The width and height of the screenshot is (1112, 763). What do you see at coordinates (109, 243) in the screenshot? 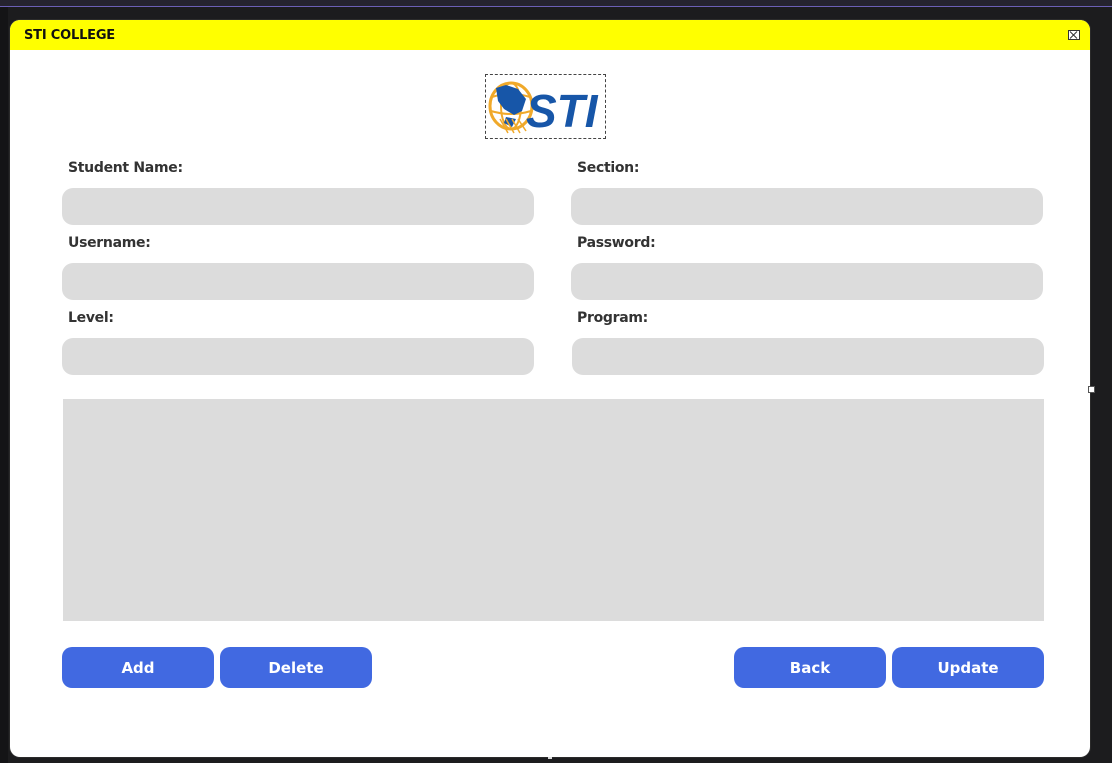
I see `username-label: Username:` at bounding box center [109, 243].